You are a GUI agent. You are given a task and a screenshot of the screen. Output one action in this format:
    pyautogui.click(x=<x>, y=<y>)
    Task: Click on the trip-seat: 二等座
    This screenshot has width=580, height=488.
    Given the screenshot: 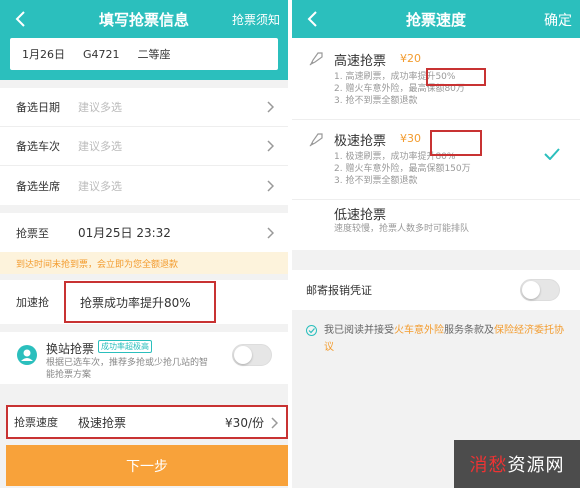 What is the action you would take?
    pyautogui.click(x=154, y=54)
    